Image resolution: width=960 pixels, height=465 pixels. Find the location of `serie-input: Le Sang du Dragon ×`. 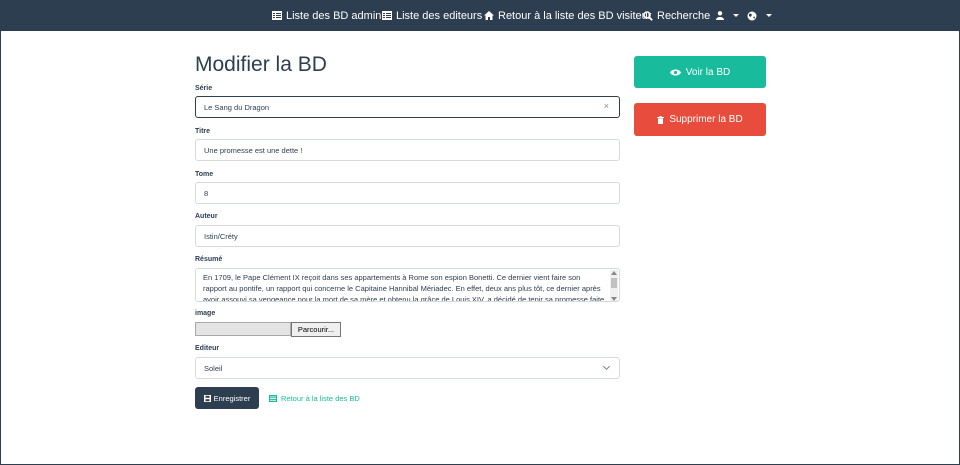

serie-input: Le Sang du Dragon × is located at coordinates (407, 107).